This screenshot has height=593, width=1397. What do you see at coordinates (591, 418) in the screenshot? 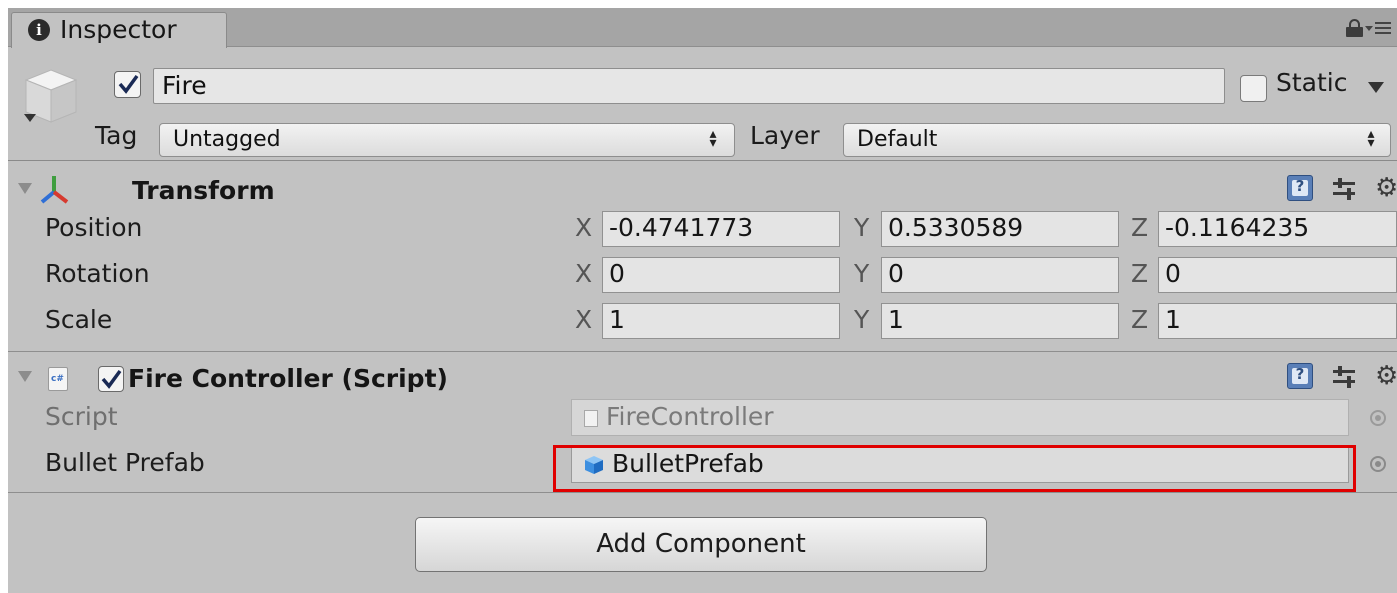
I see `csharp-file-icon` at bounding box center [591, 418].